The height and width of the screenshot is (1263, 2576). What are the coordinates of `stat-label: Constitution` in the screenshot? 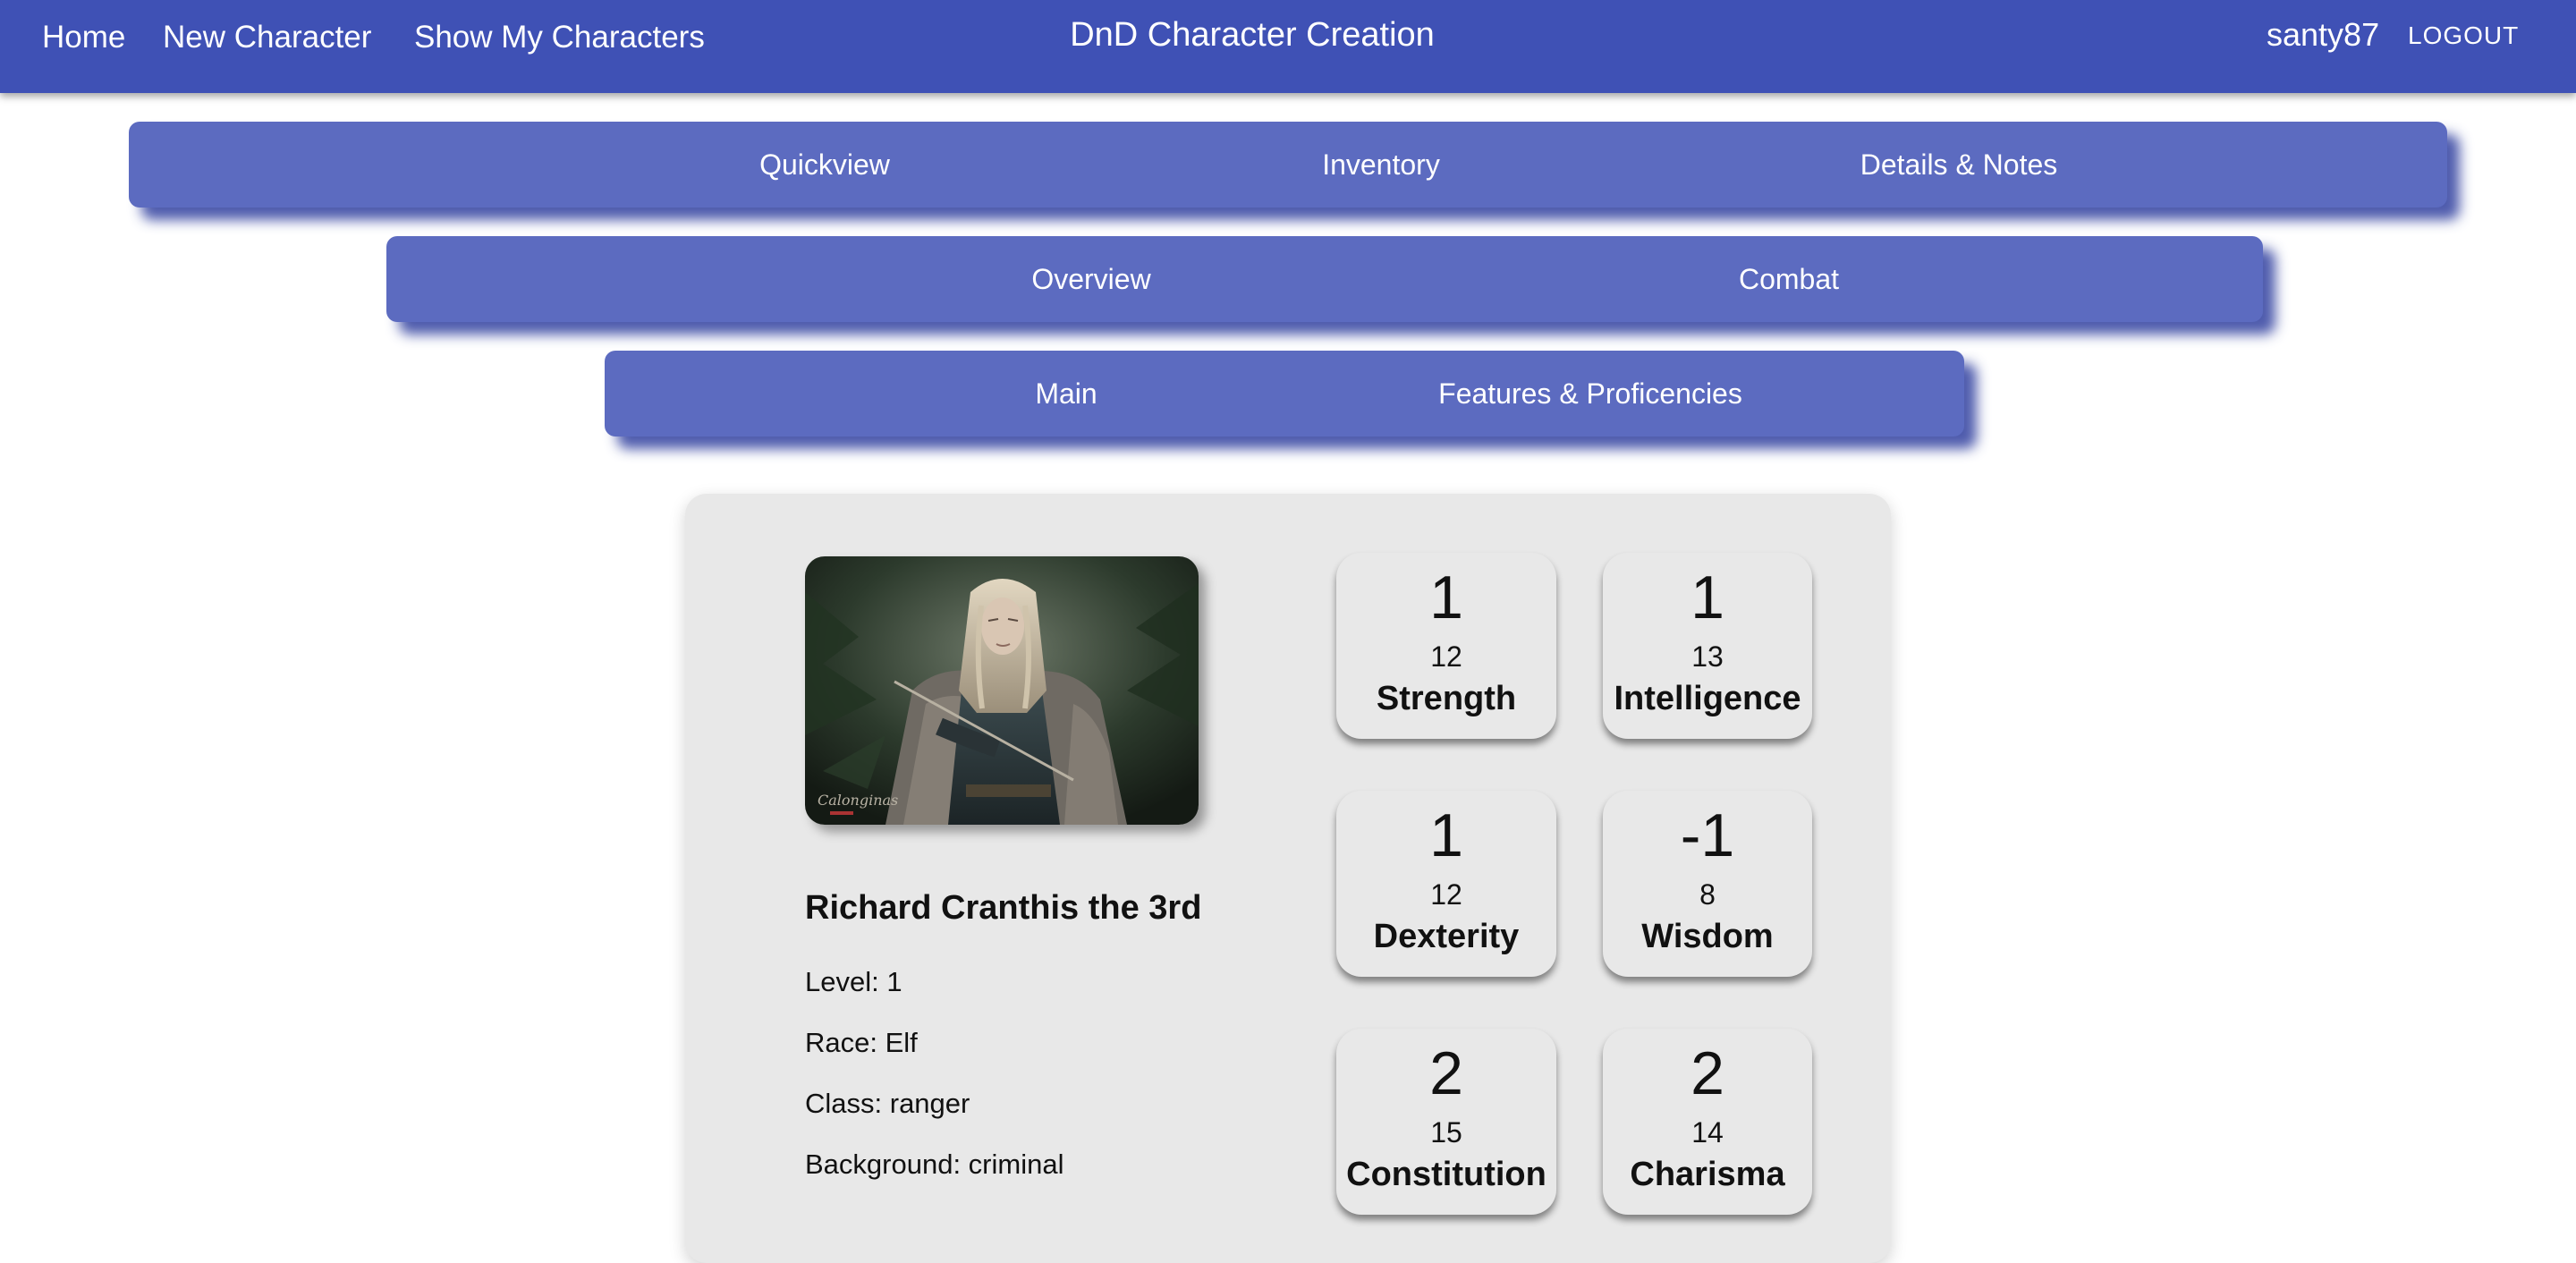 It's located at (1446, 1174).